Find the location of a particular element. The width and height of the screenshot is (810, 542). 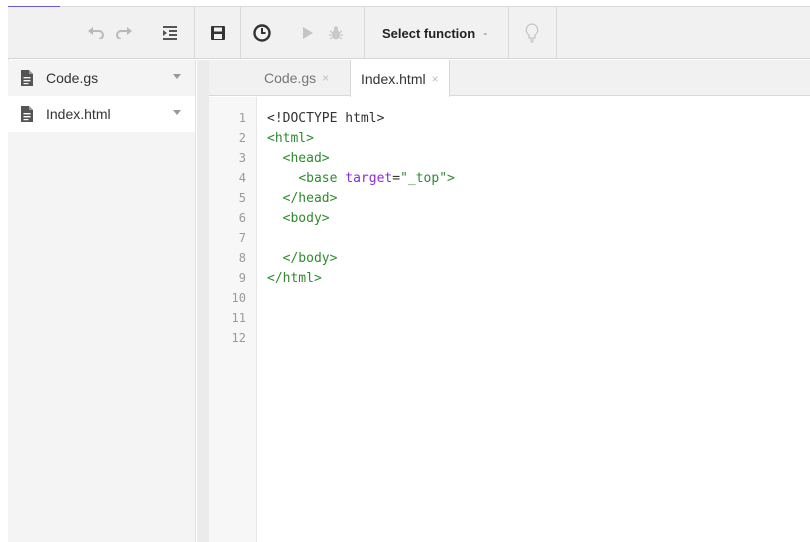

line-number: 9 is located at coordinates (242, 278).